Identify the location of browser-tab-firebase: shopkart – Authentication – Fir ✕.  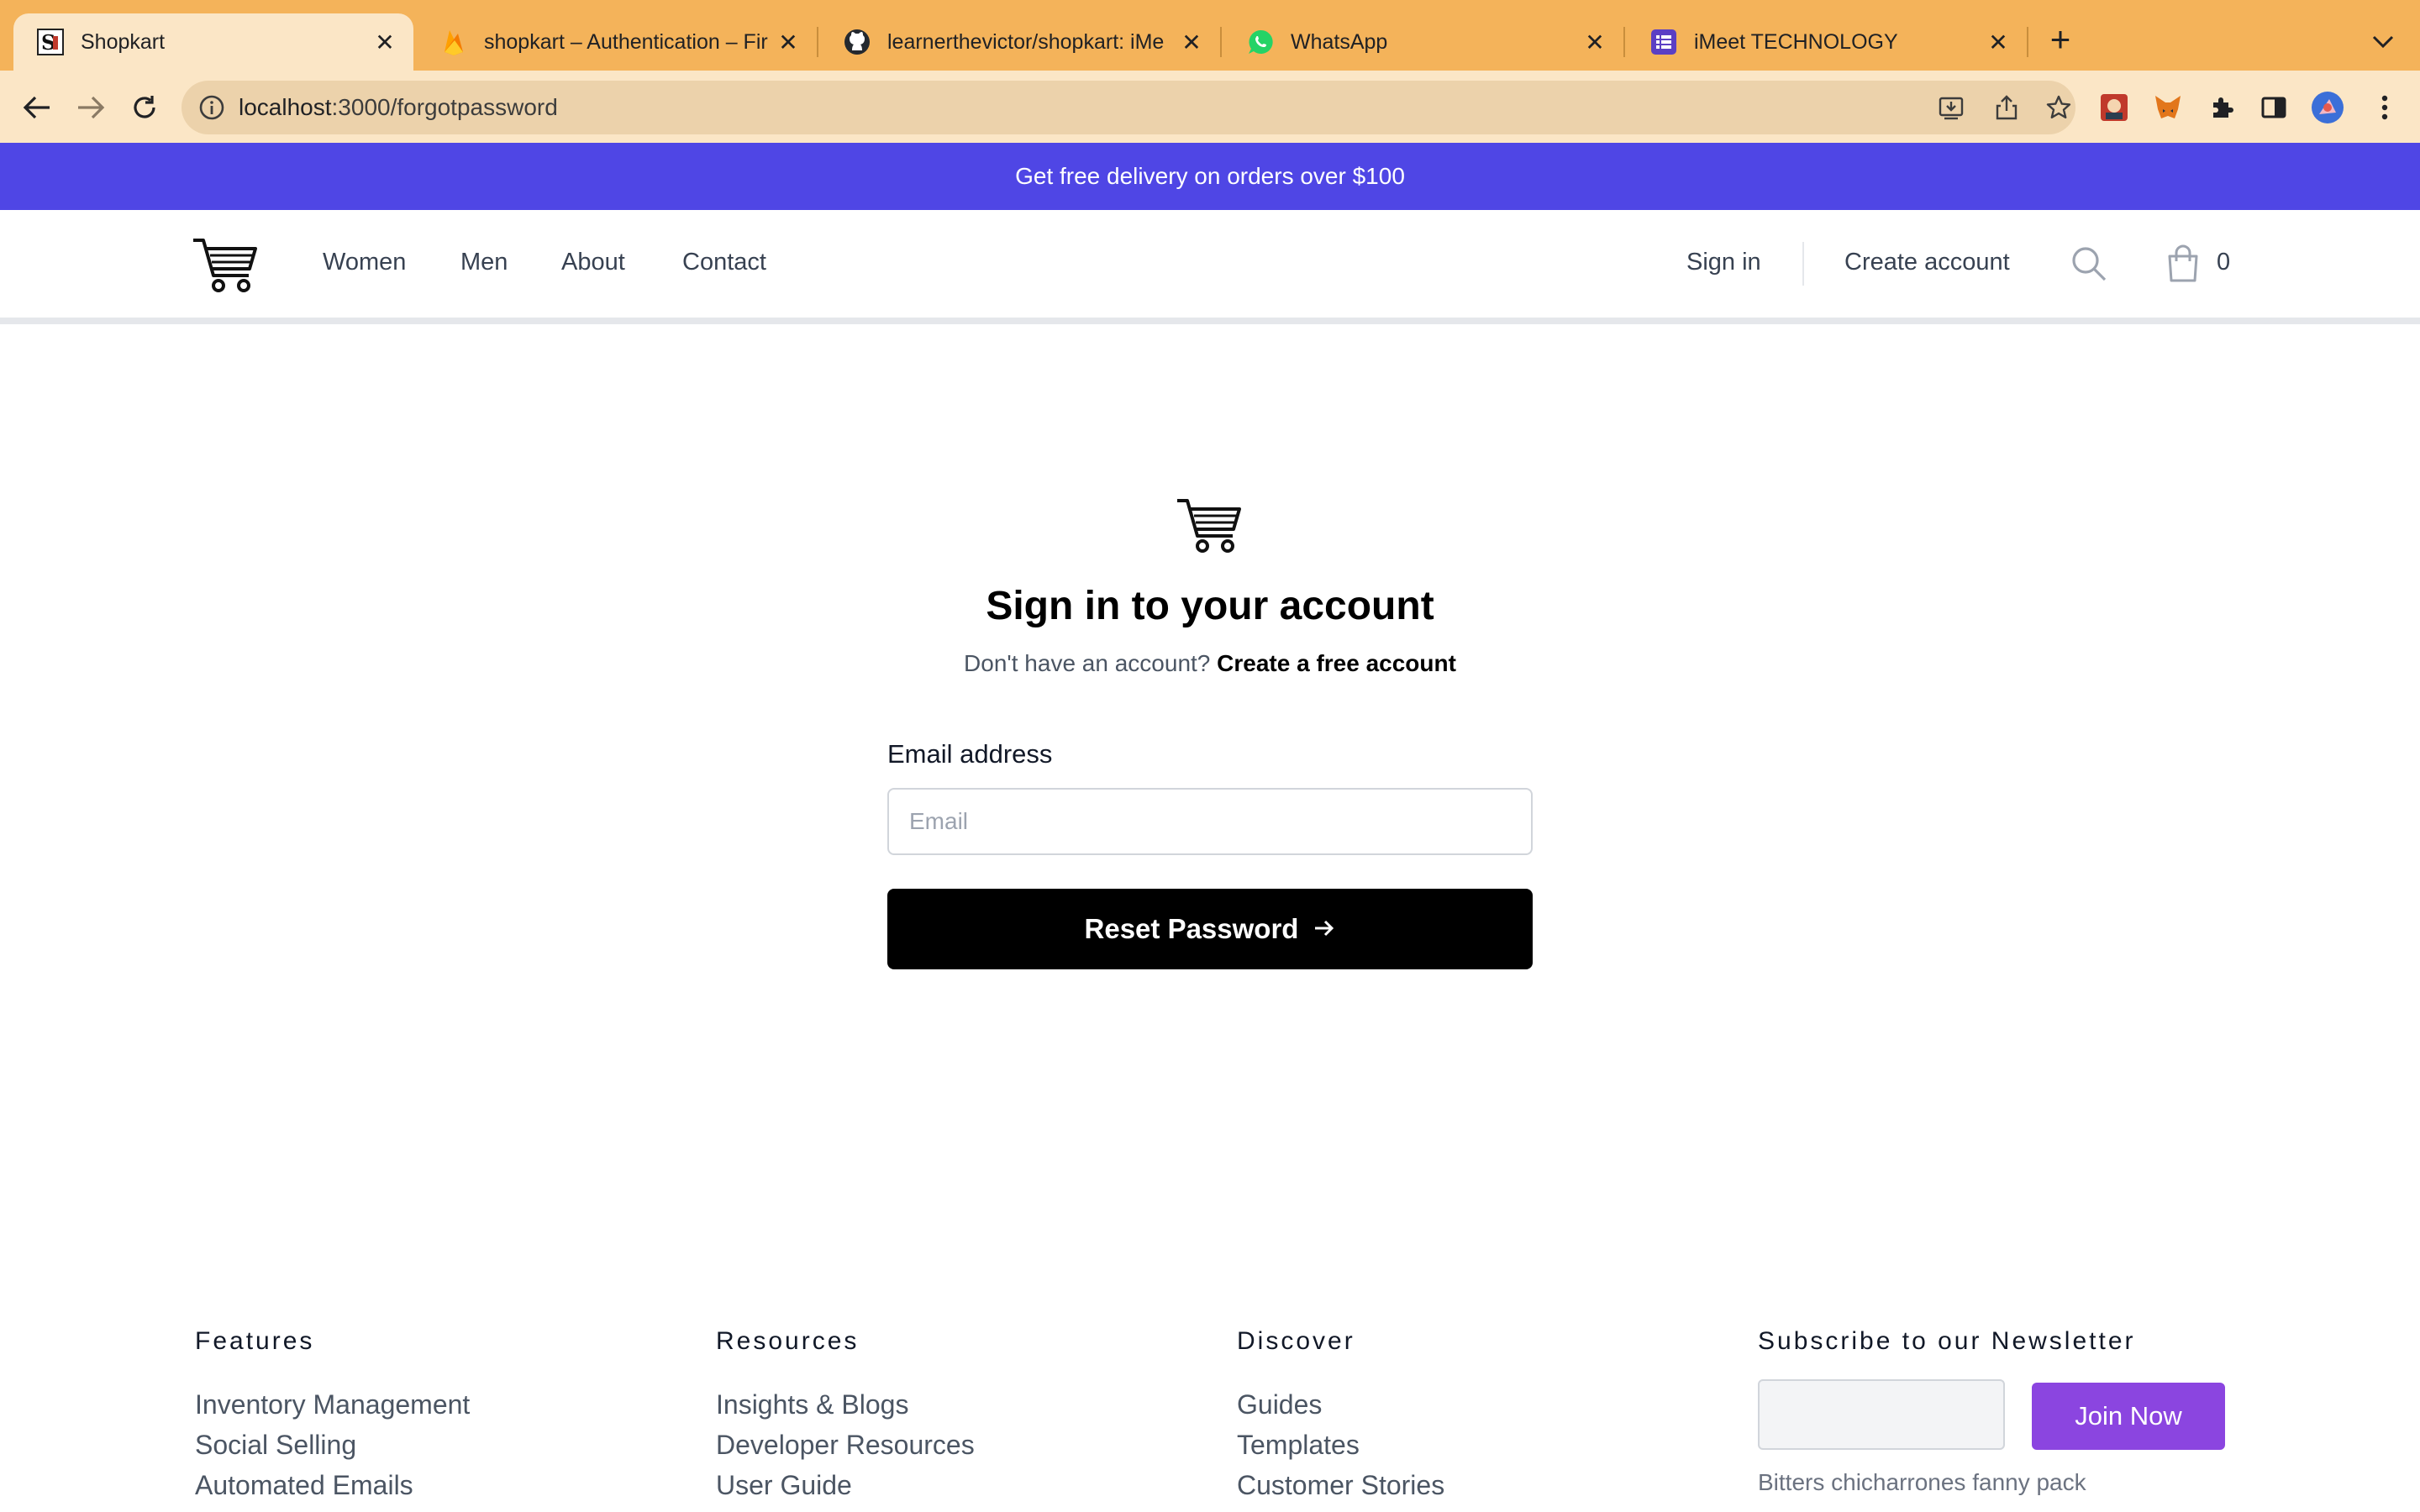
(617, 42).